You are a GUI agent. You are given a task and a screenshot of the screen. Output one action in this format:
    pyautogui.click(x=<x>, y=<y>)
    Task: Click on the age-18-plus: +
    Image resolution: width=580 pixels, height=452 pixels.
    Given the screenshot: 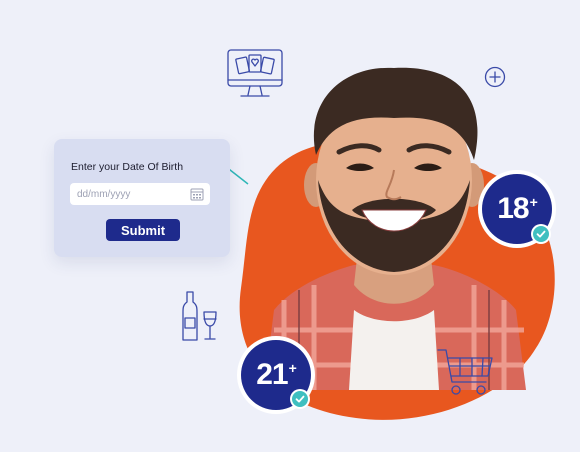 What is the action you would take?
    pyautogui.click(x=533, y=202)
    